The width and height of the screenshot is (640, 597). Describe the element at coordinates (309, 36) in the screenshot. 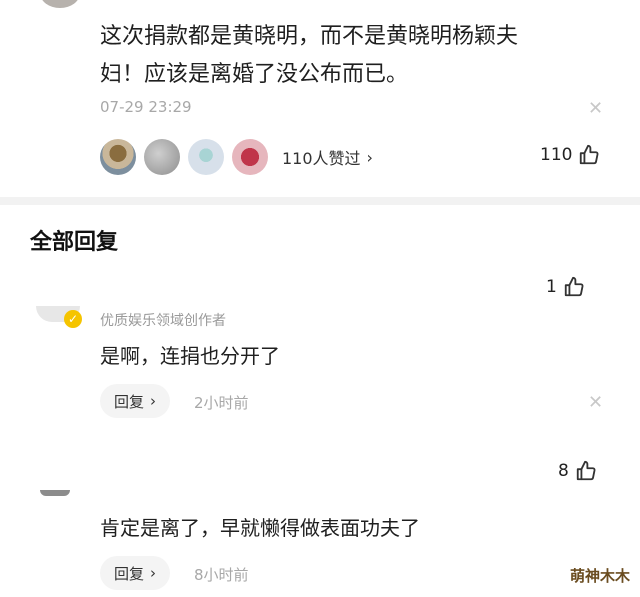

I see `comment-text-line1: 这次捐款都是黄晓明，而不是黄晓明杨颖夫` at that location.